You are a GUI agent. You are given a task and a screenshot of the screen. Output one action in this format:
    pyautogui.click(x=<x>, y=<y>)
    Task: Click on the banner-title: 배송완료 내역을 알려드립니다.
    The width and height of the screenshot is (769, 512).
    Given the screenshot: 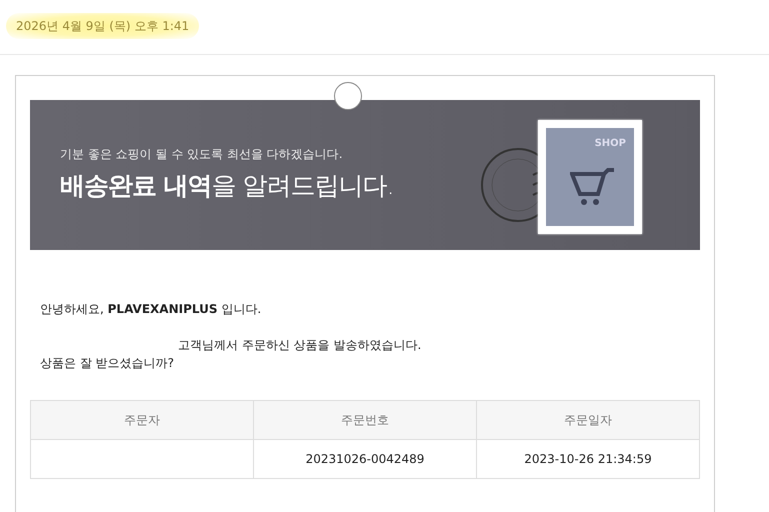 What is the action you would take?
    pyautogui.click(x=227, y=186)
    